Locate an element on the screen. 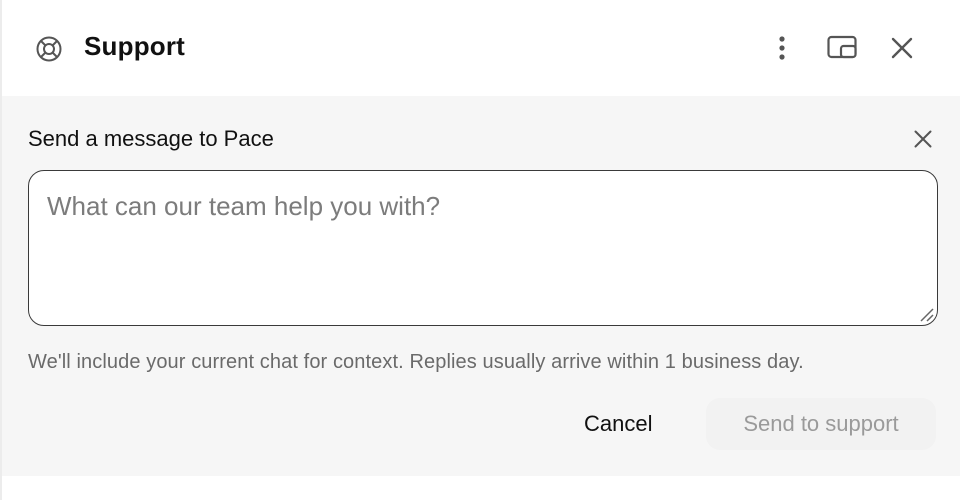 The width and height of the screenshot is (960, 500). popout-window-icon is located at coordinates (842, 47).